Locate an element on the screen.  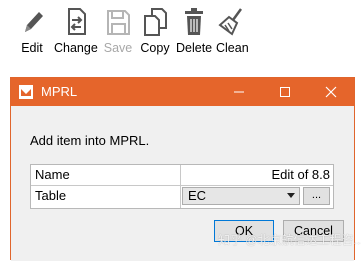
clean-button: Clean is located at coordinates (232, 30).